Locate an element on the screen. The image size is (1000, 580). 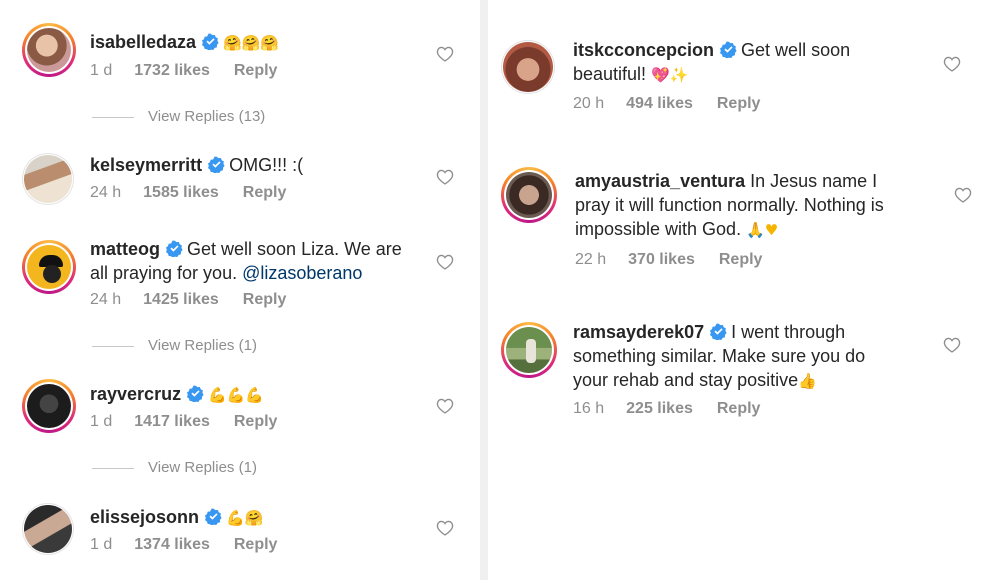
comment-likes: 225 likes is located at coordinates (659, 409).